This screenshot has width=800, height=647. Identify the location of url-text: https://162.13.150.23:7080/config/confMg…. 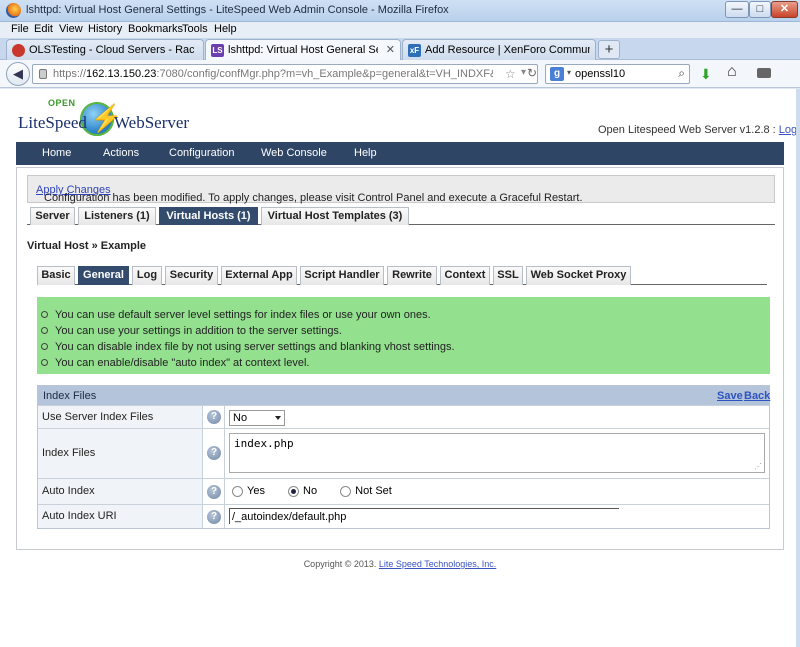
(273, 74).